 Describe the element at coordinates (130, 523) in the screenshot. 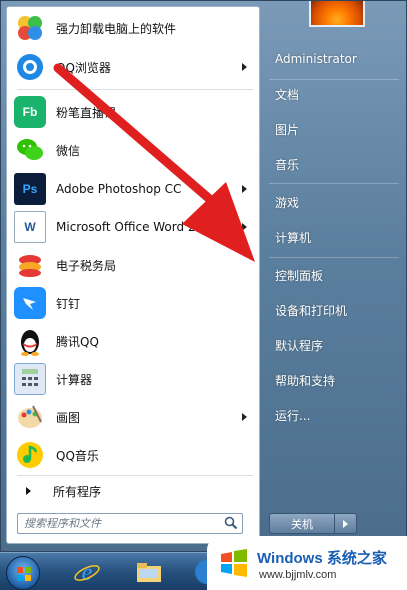

I see `search-input` at that location.